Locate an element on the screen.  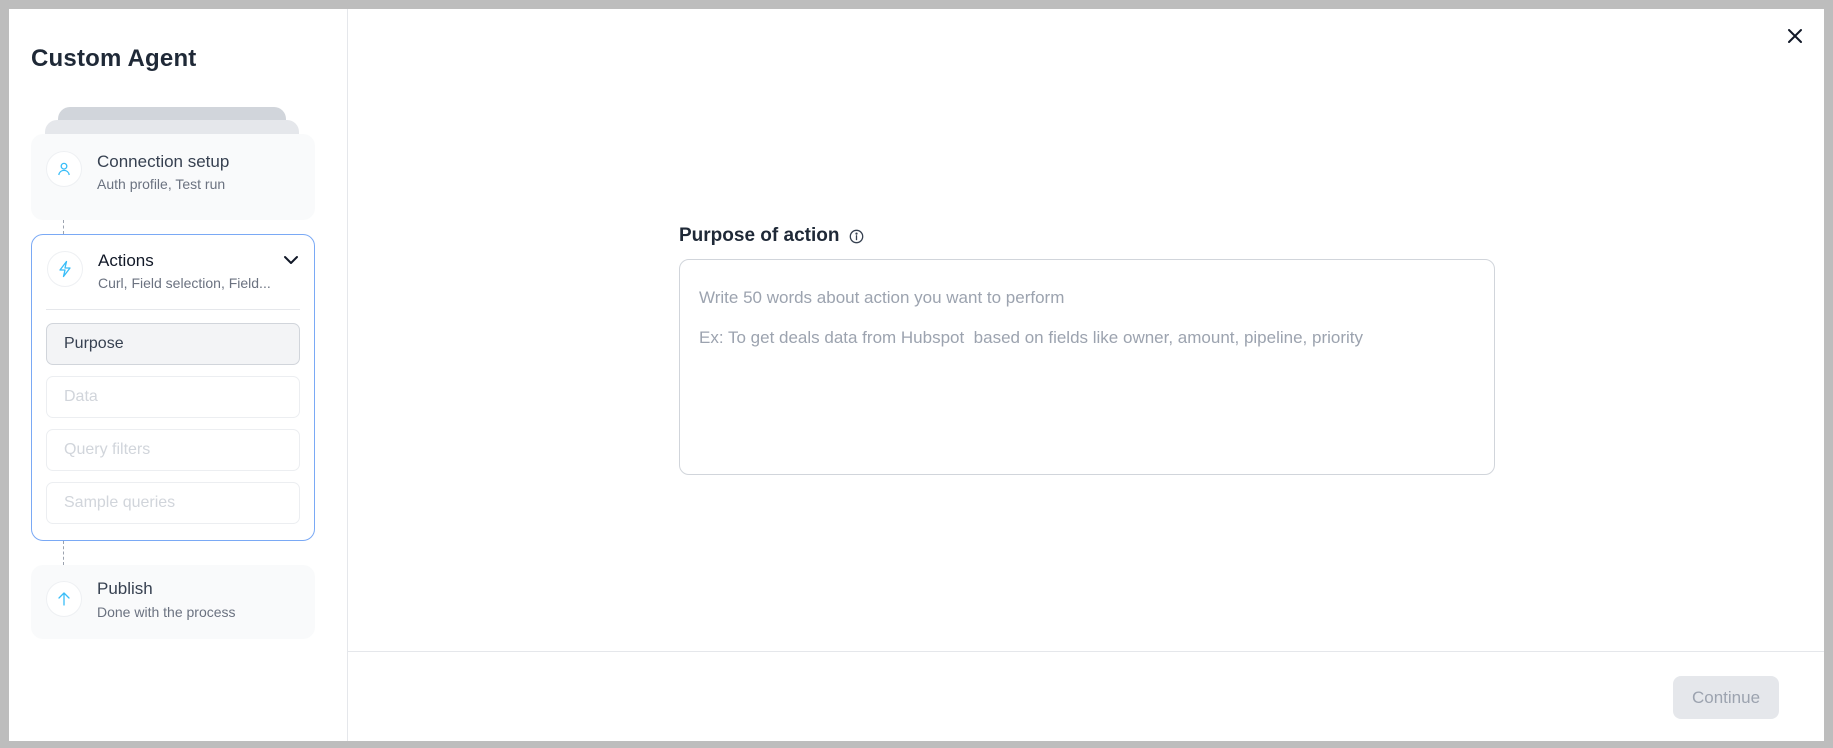
chevron-down-icon is located at coordinates (291, 260).